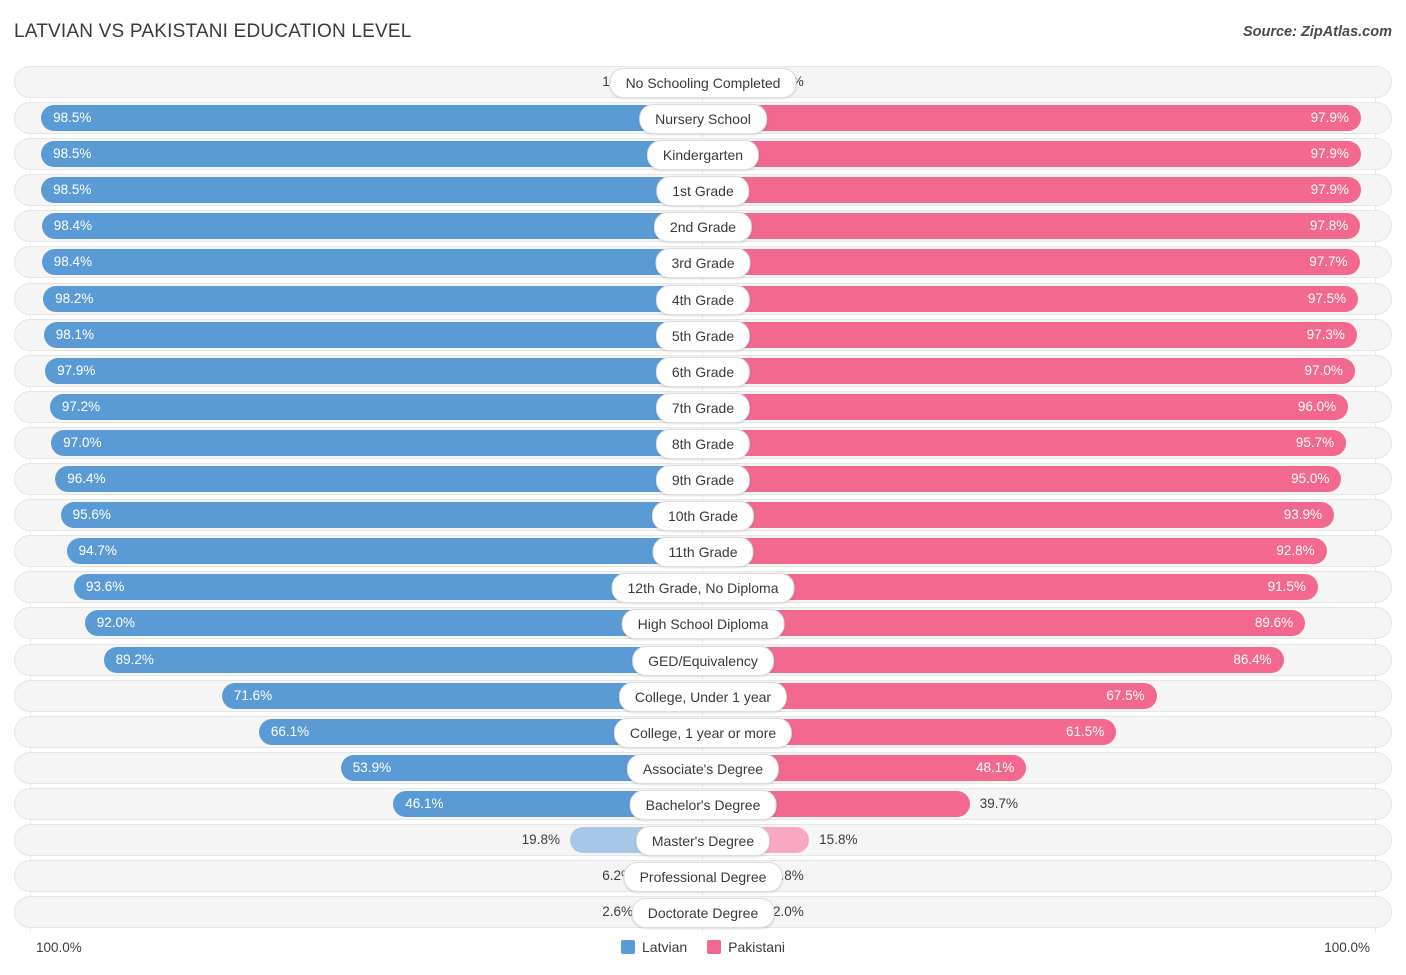  I want to click on chart-row: 92.0% 89.6% High School Diploma, so click(703, 623).